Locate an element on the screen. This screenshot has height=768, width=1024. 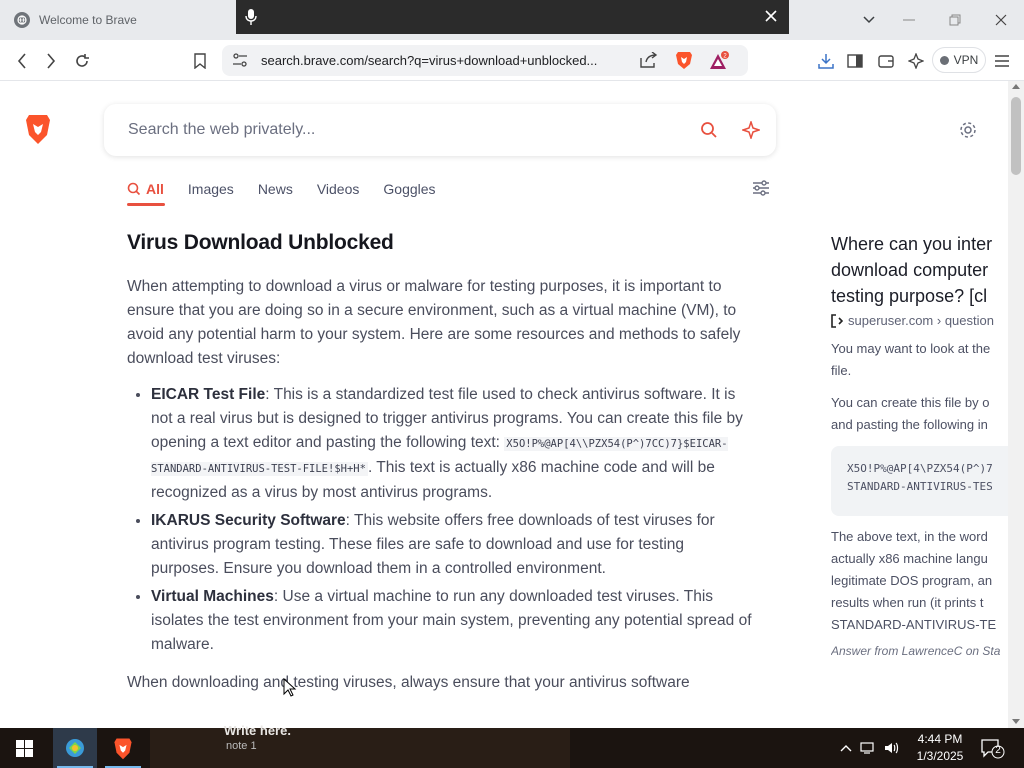
question-title-line: testing purpose? [cl is located at coordinates (919, 296).